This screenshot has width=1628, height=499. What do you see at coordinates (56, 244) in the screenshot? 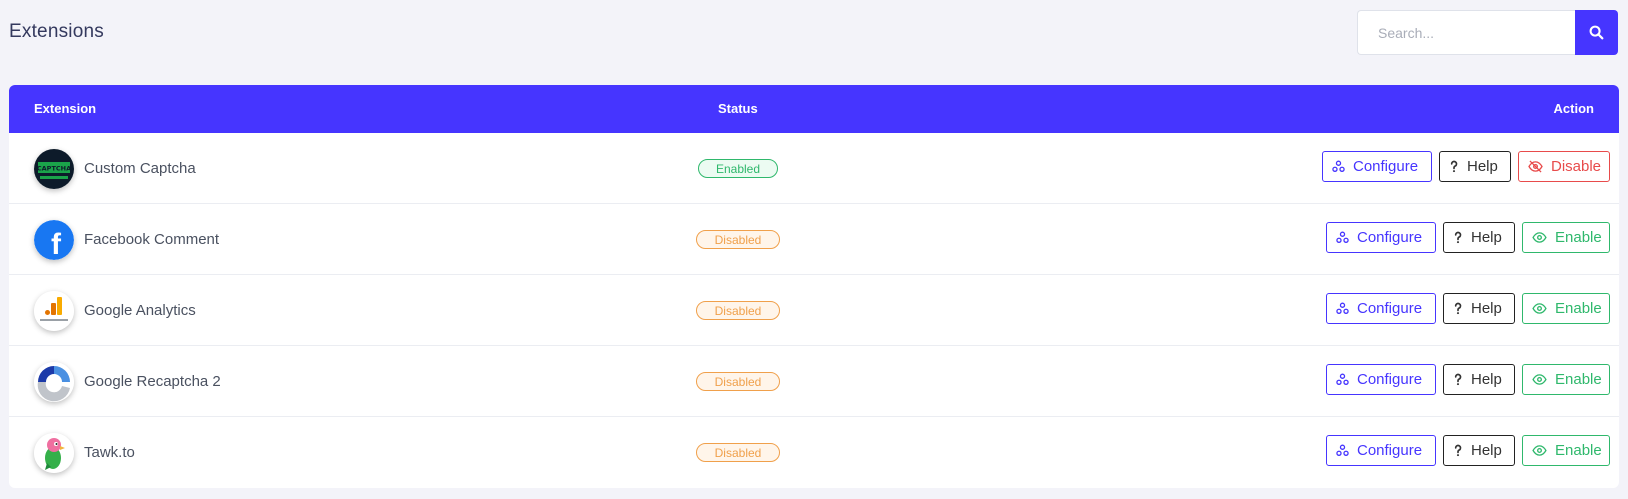
I see `facebook-logo-text: f` at bounding box center [56, 244].